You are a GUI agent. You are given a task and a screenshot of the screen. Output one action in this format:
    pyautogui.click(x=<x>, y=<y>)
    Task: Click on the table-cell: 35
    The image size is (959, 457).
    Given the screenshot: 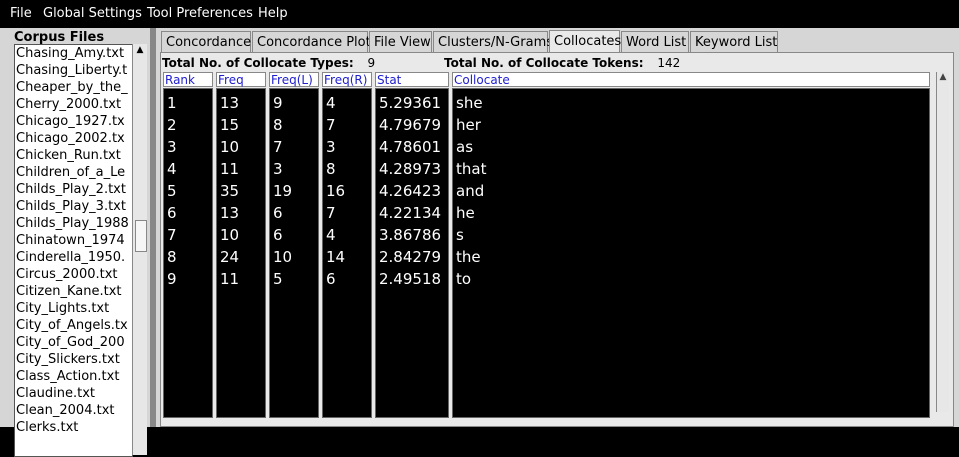 What is the action you would take?
    pyautogui.click(x=230, y=191)
    